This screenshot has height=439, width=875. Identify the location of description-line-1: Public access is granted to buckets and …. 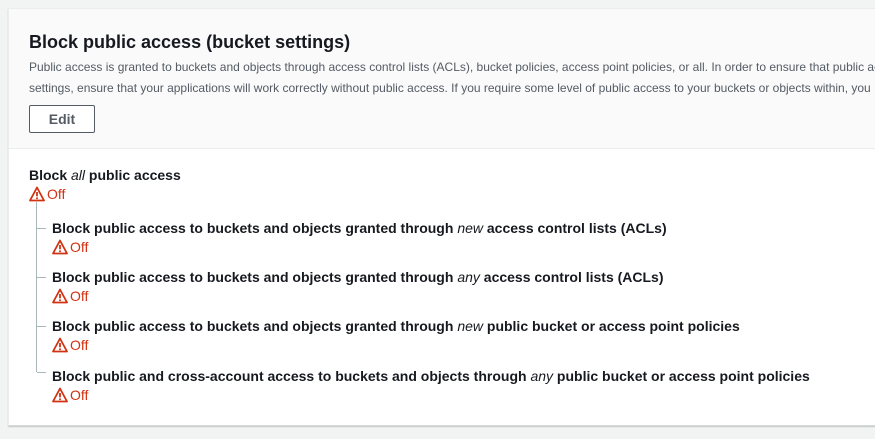
(452, 67).